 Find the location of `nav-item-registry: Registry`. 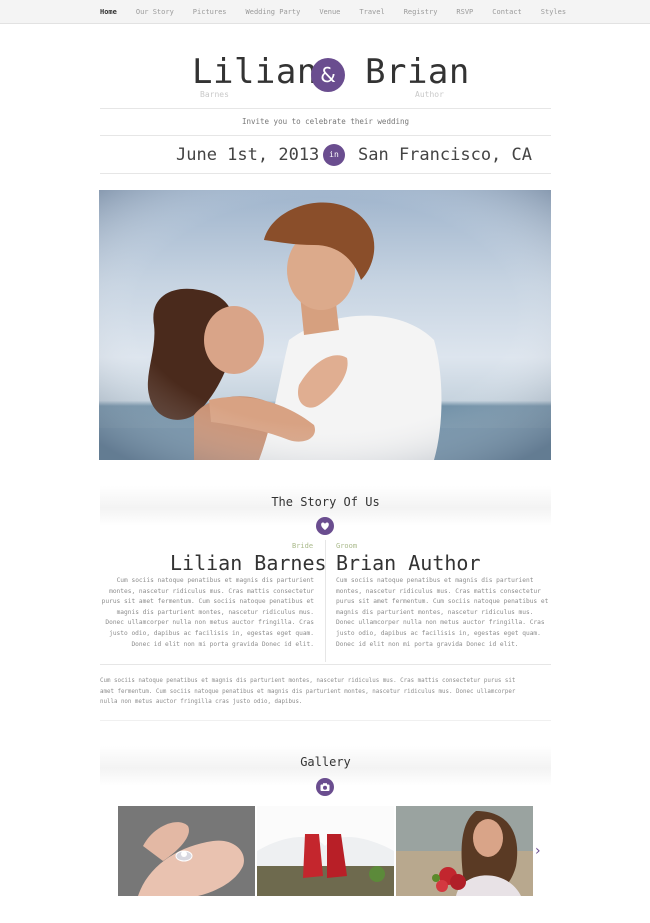

nav-item-registry: Registry is located at coordinates (421, 12).